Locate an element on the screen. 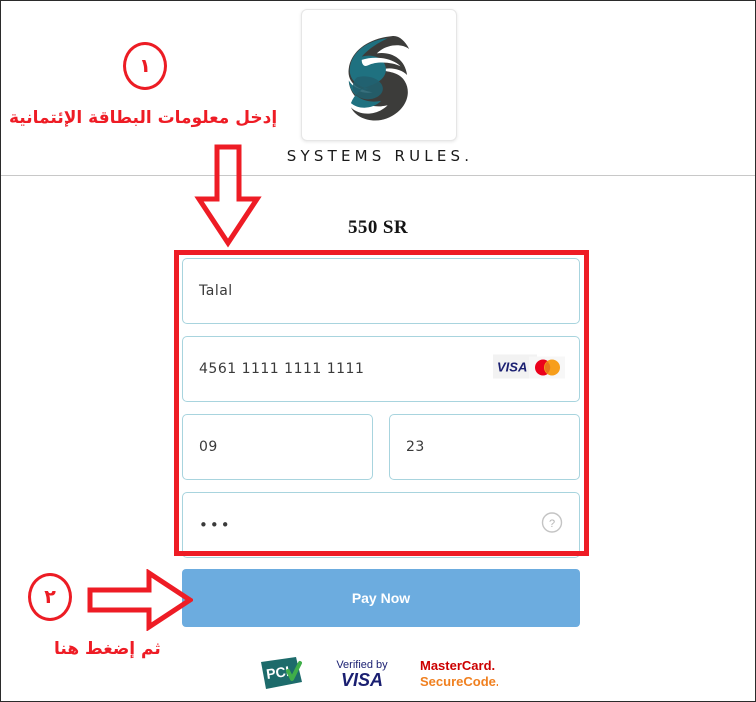  expiry-month-value: 09 is located at coordinates (208, 447).